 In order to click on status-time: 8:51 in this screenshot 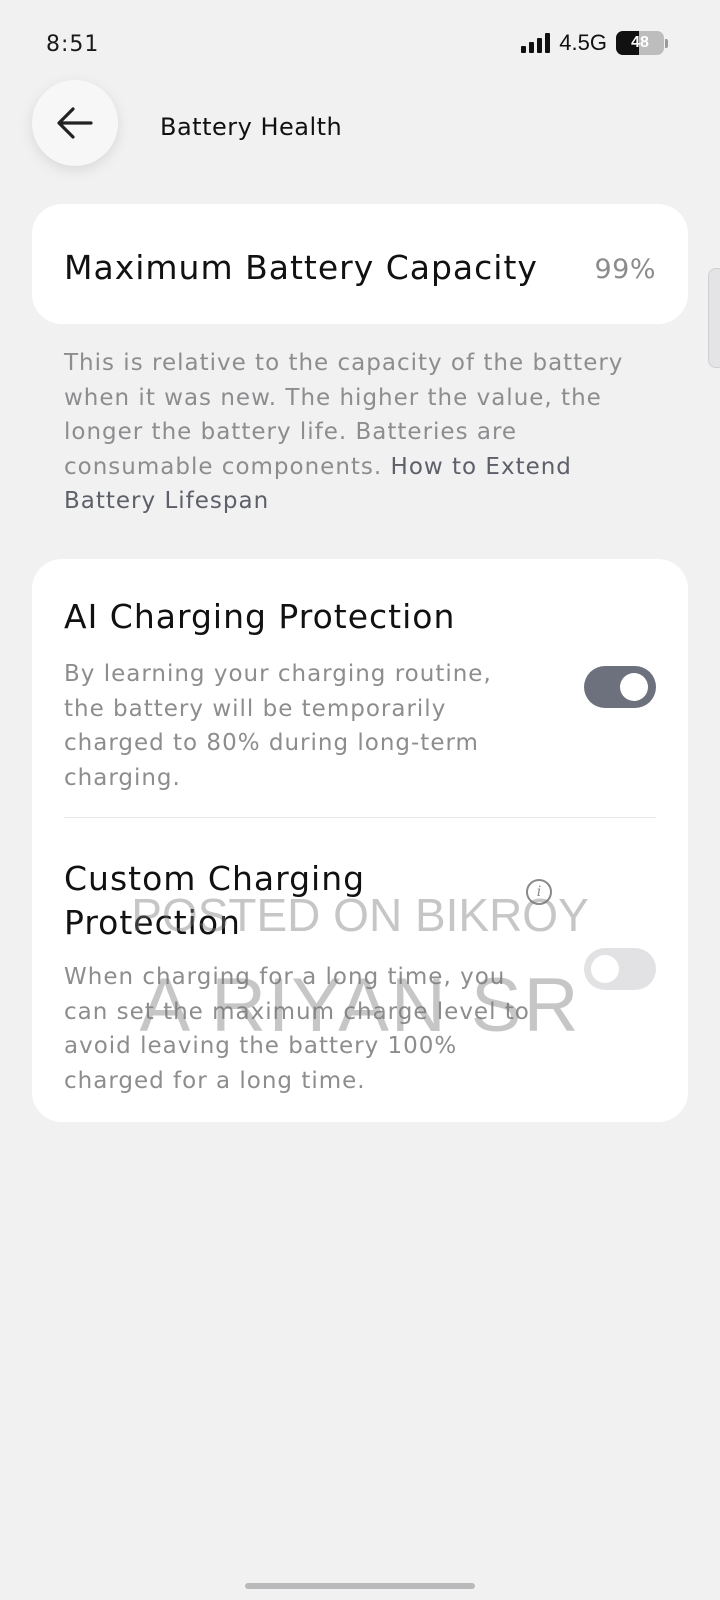, I will do `click(73, 44)`.